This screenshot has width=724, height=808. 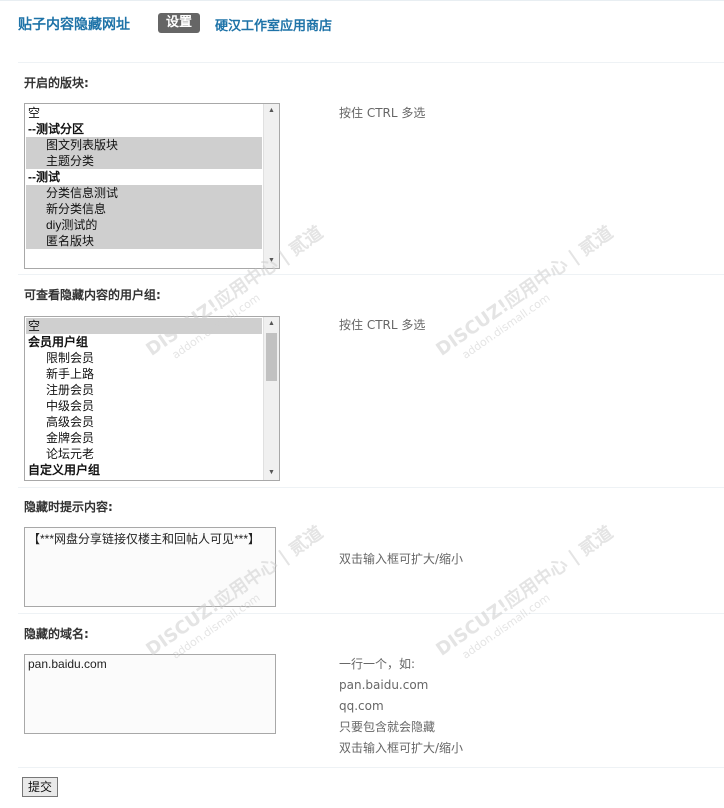 I want to click on usergroups-scrollbar: ▲ ▼, so click(x=271, y=398).